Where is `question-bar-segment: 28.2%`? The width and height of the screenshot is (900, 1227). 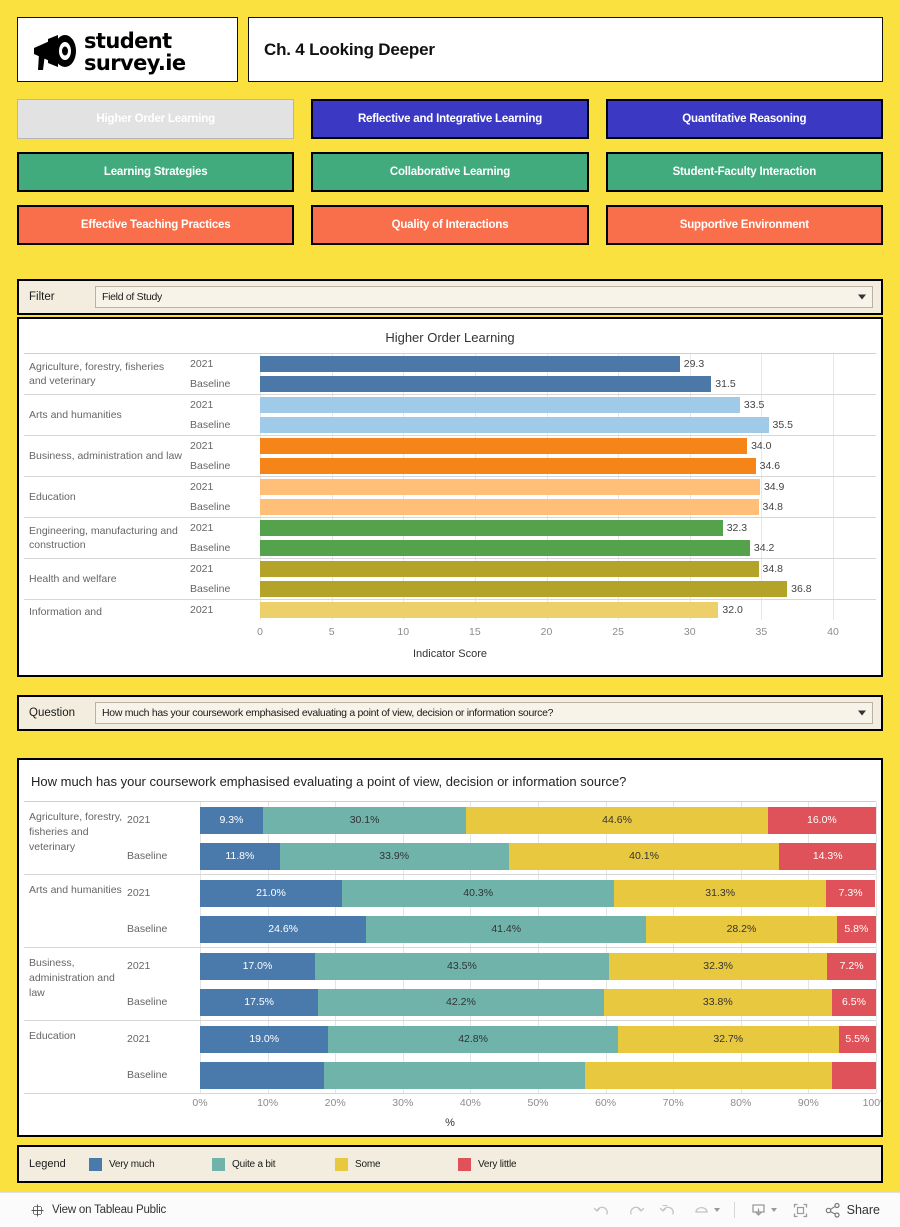
question-bar-segment: 28.2% is located at coordinates (741, 929).